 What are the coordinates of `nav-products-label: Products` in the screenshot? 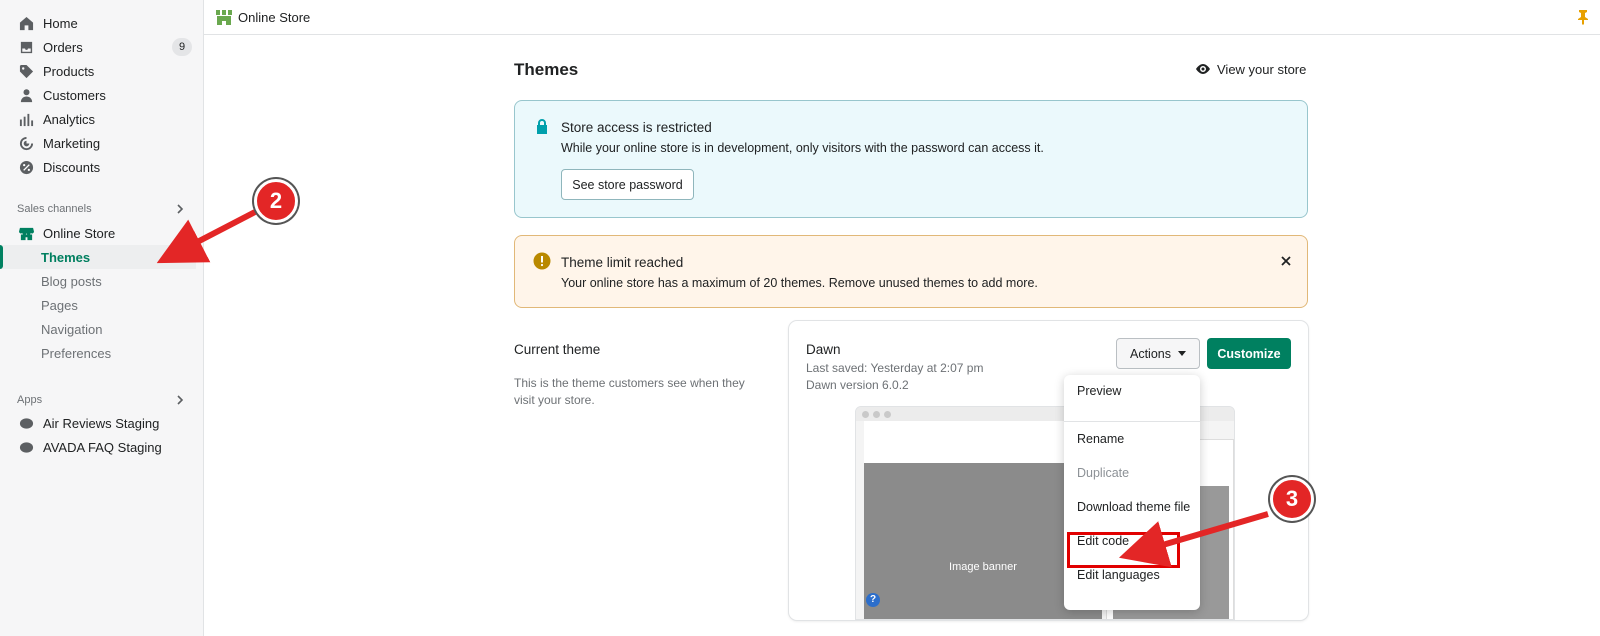 It's located at (69, 71).